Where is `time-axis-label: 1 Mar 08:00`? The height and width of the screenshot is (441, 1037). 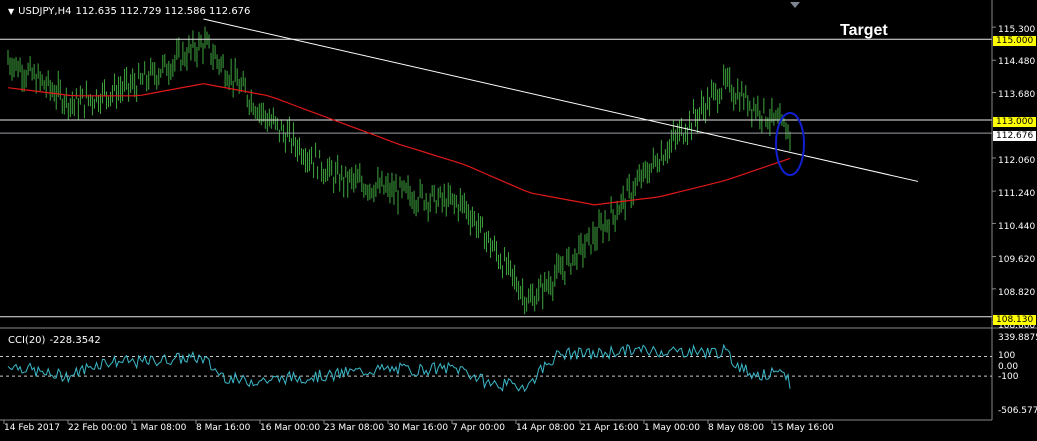
time-axis-label: 1 Mar 08:00 is located at coordinates (159, 428).